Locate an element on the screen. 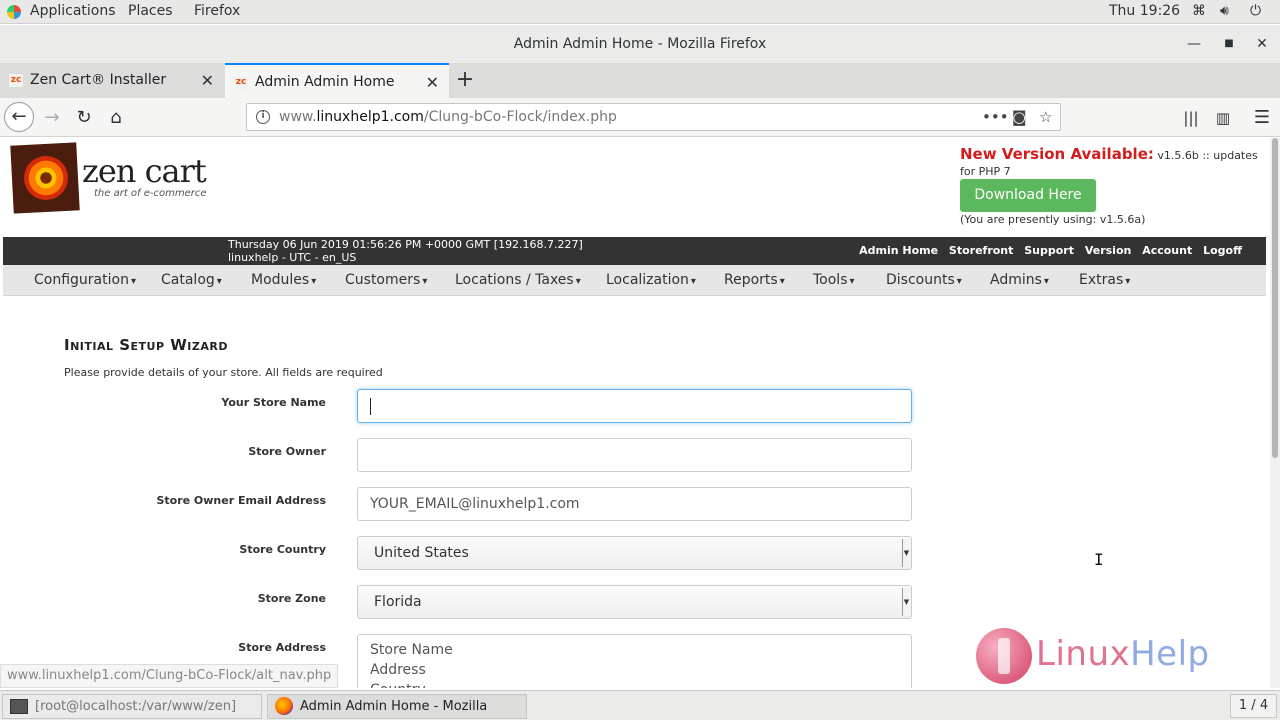 The image size is (1280, 720). store-zone-select: Florida ▼ is located at coordinates (634, 602).